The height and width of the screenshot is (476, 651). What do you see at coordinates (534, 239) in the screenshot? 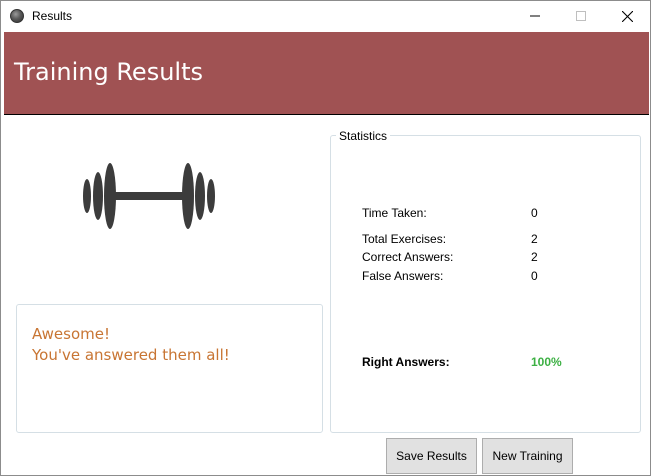
I see `total-exercises-value: 2` at bounding box center [534, 239].